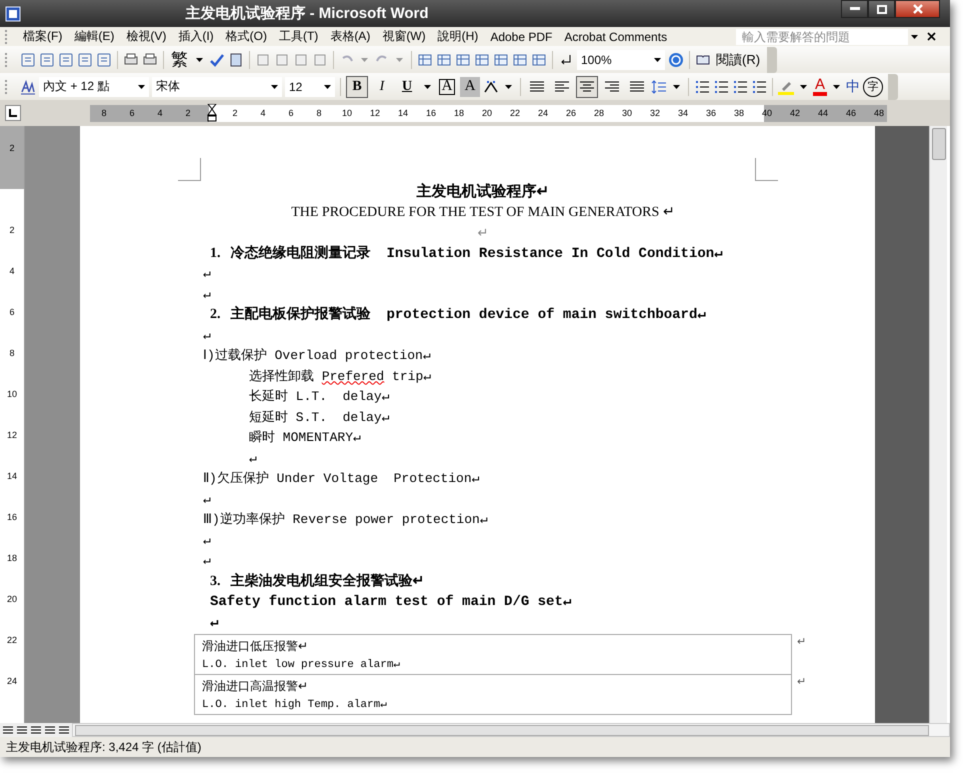 The width and height of the screenshot is (963, 775). Describe the element at coordinates (931, 36) in the screenshot. I see `close-icon` at that location.